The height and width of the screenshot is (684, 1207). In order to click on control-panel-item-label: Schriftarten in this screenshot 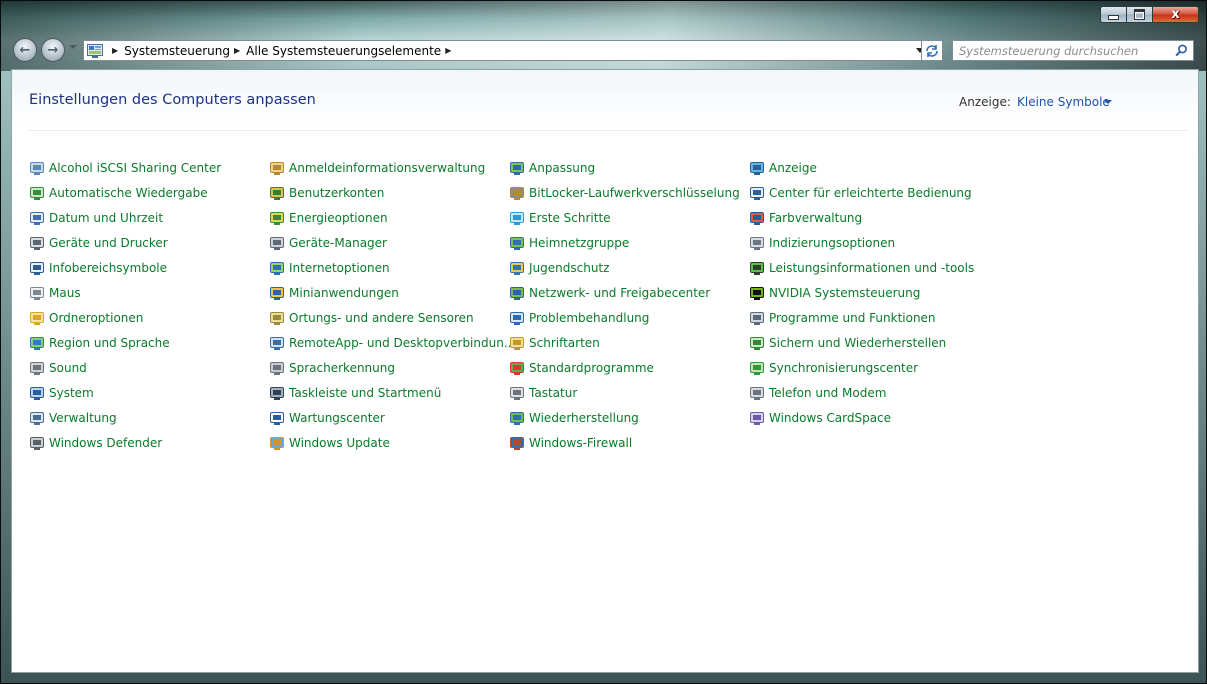, I will do `click(564, 343)`.